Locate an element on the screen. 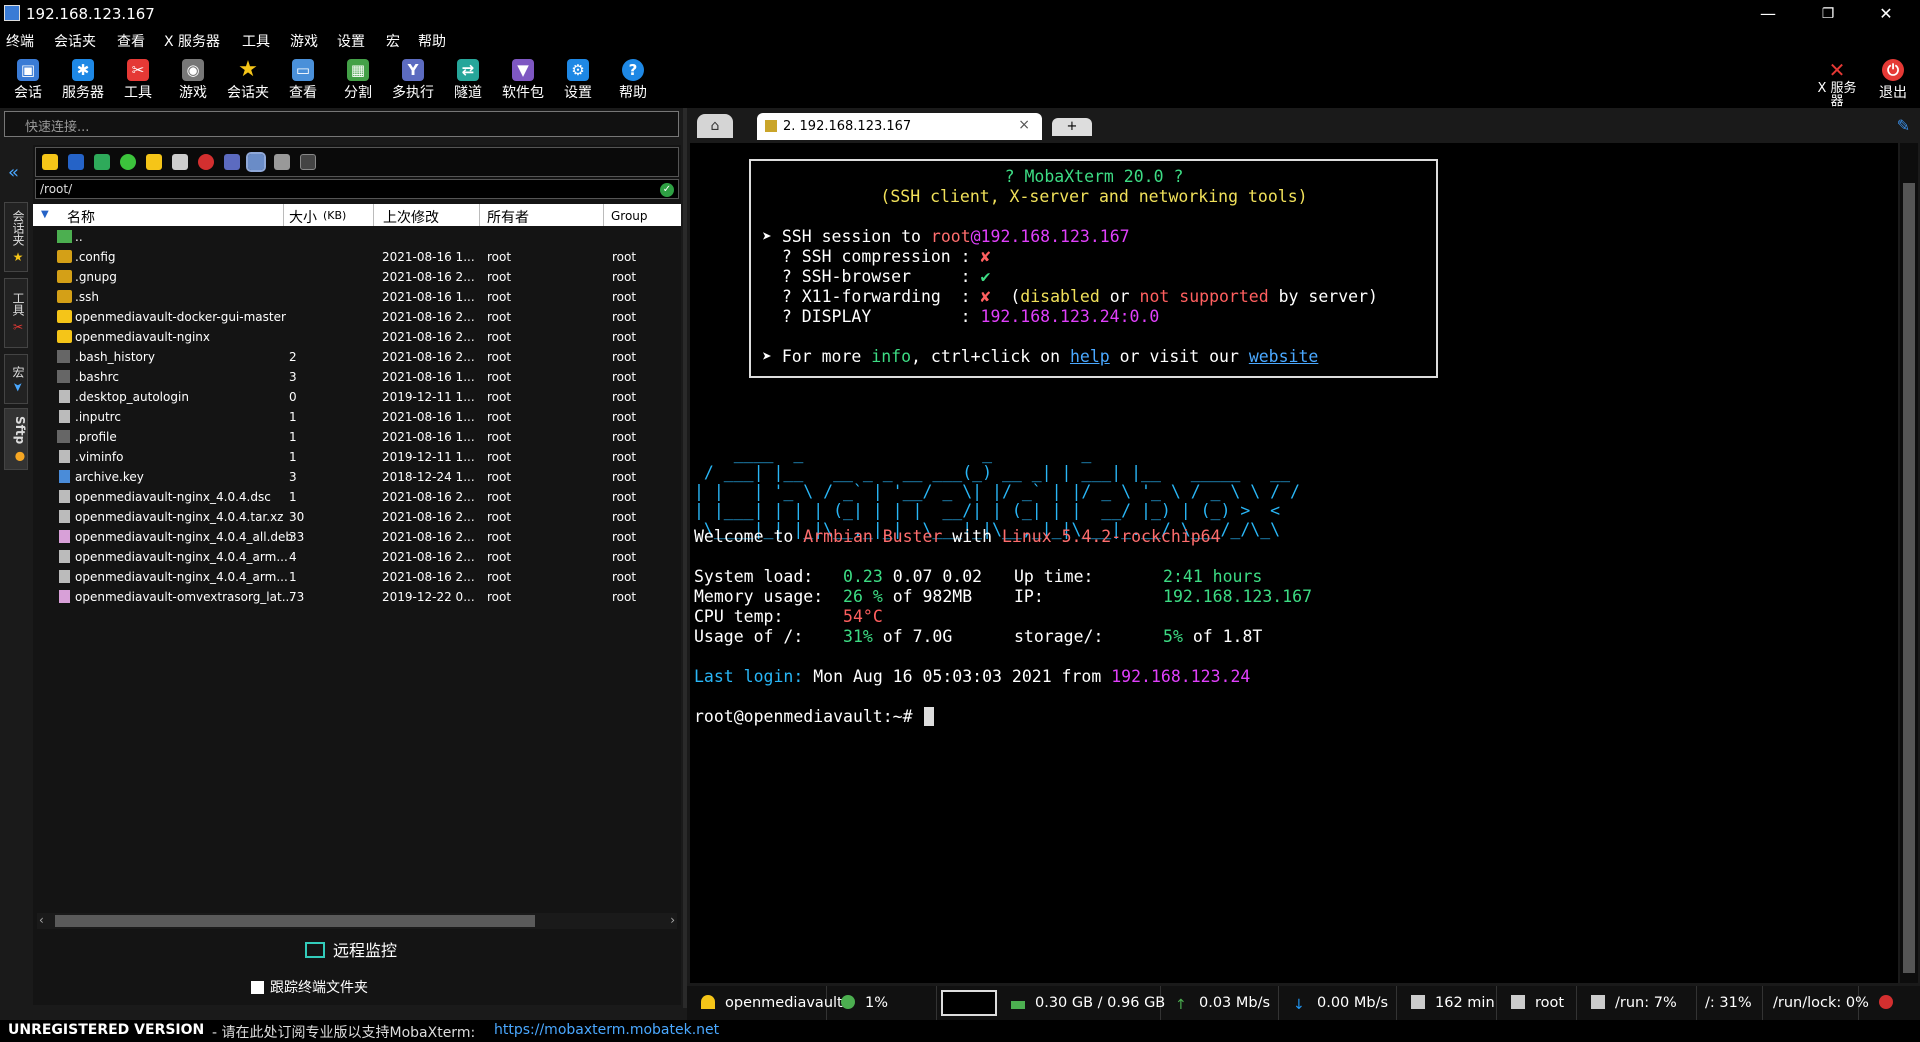 The height and width of the screenshot is (1042, 1920). column-size: 大小 is located at coordinates (303, 217).